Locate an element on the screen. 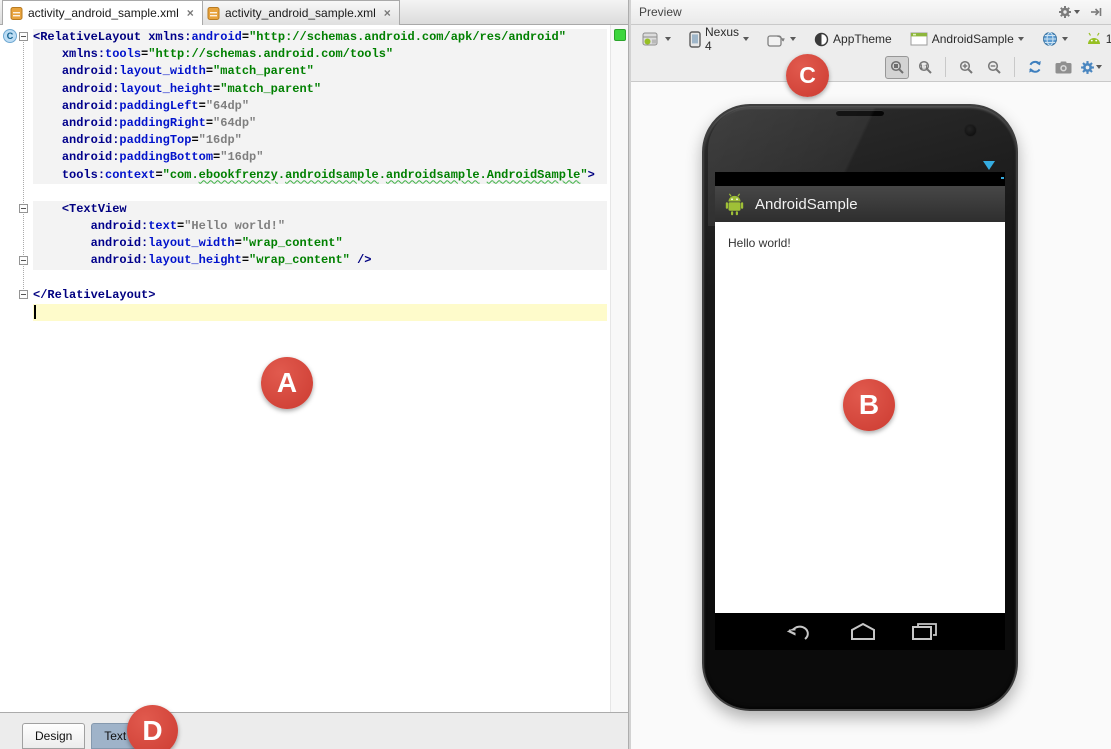 This screenshot has height=749, width=1111. hello-world-text: Hello world! is located at coordinates (759, 243).